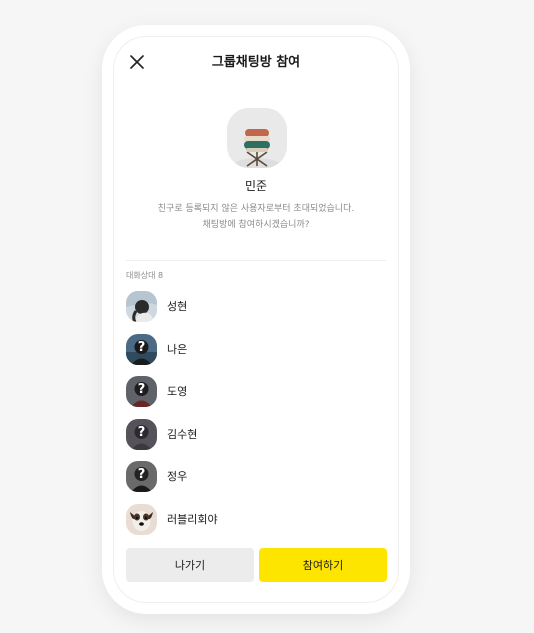 The image size is (534, 633). I want to click on page-title: 그룹채팅방 참여, so click(256, 62).